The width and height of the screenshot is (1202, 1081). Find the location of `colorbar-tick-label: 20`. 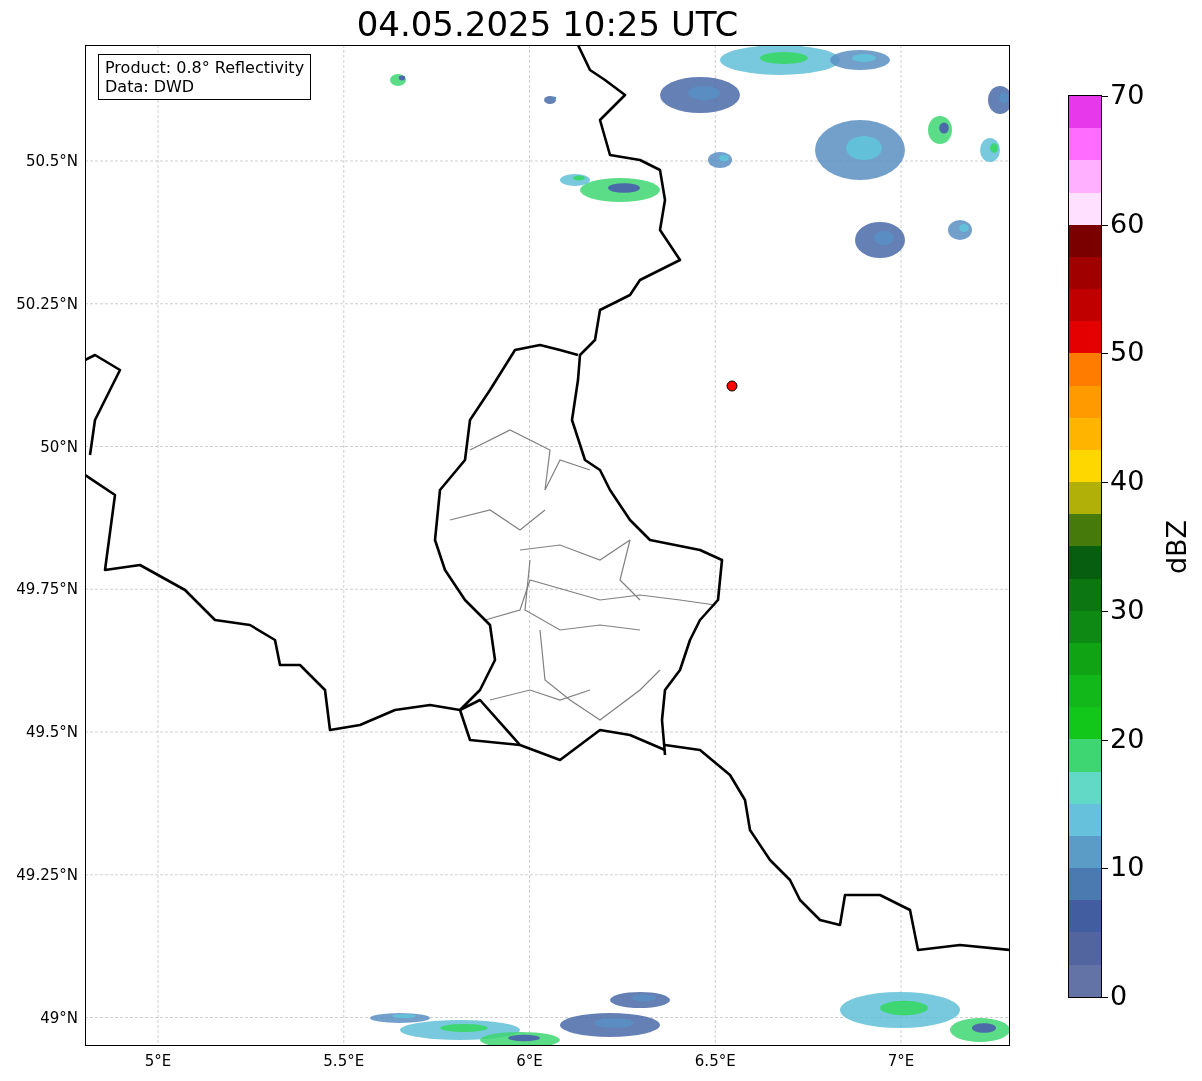

colorbar-tick-label: 20 is located at coordinates (1127, 738).